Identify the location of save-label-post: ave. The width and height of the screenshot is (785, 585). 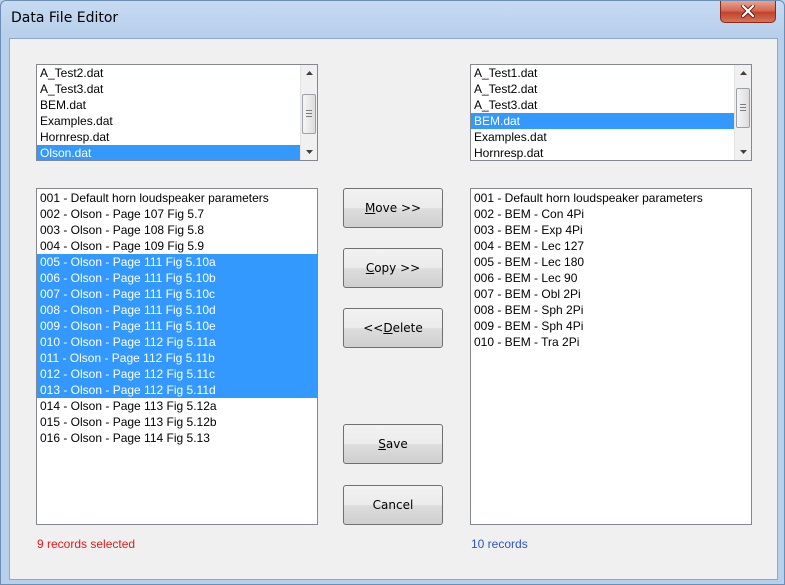
(396, 444).